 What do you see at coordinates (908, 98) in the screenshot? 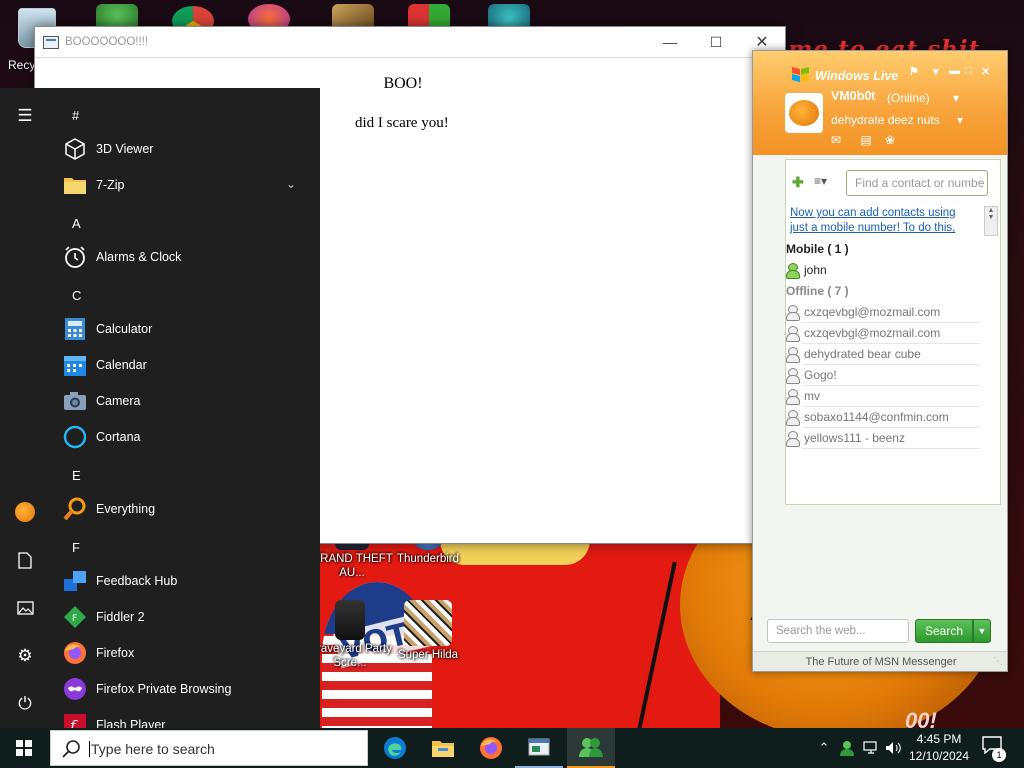
I see `messenger-status: (Online)` at bounding box center [908, 98].